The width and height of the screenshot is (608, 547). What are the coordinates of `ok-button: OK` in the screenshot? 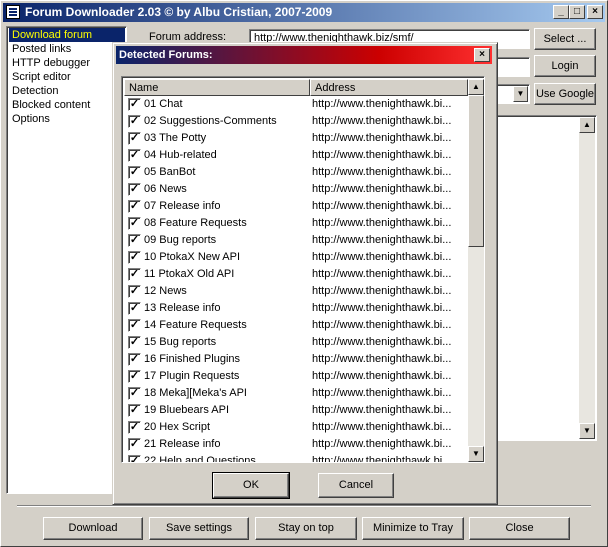 It's located at (251, 485).